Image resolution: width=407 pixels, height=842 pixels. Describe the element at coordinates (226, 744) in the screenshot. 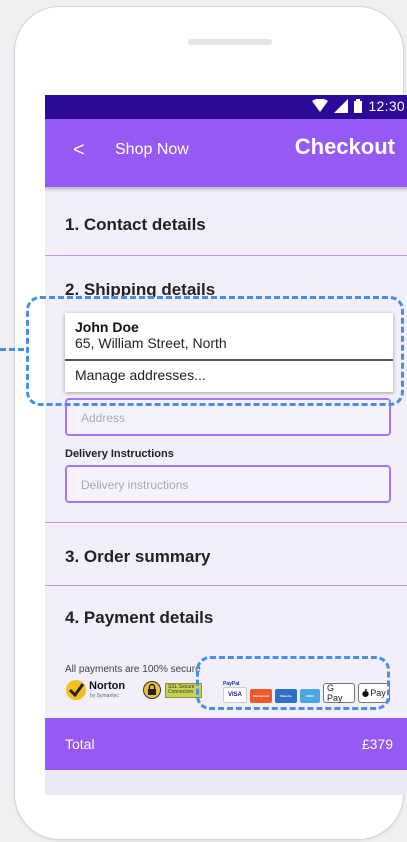

I see `total-bar: Total £379` at that location.